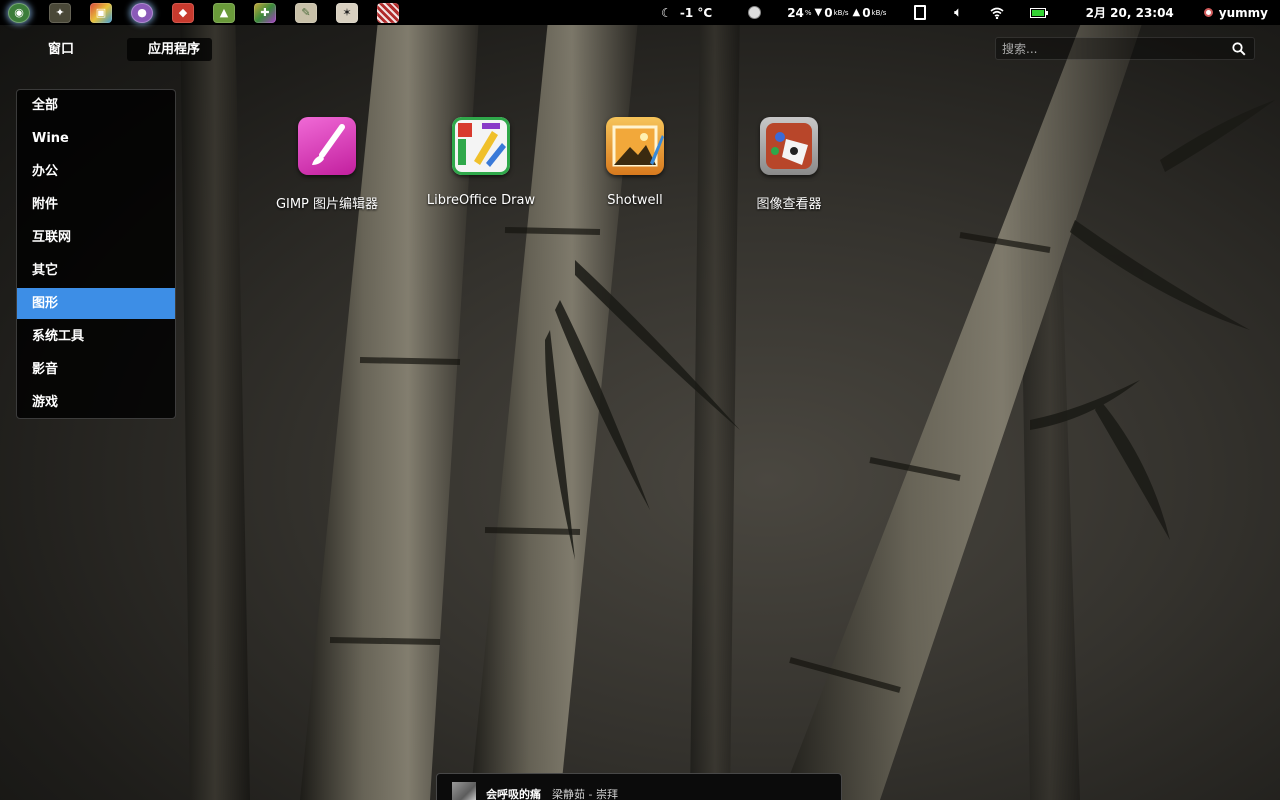  I want to click on category-list: 全部 Wine 办公 附件 互联网 其它 图形 系统工具 影音 游戏, so click(96, 254).